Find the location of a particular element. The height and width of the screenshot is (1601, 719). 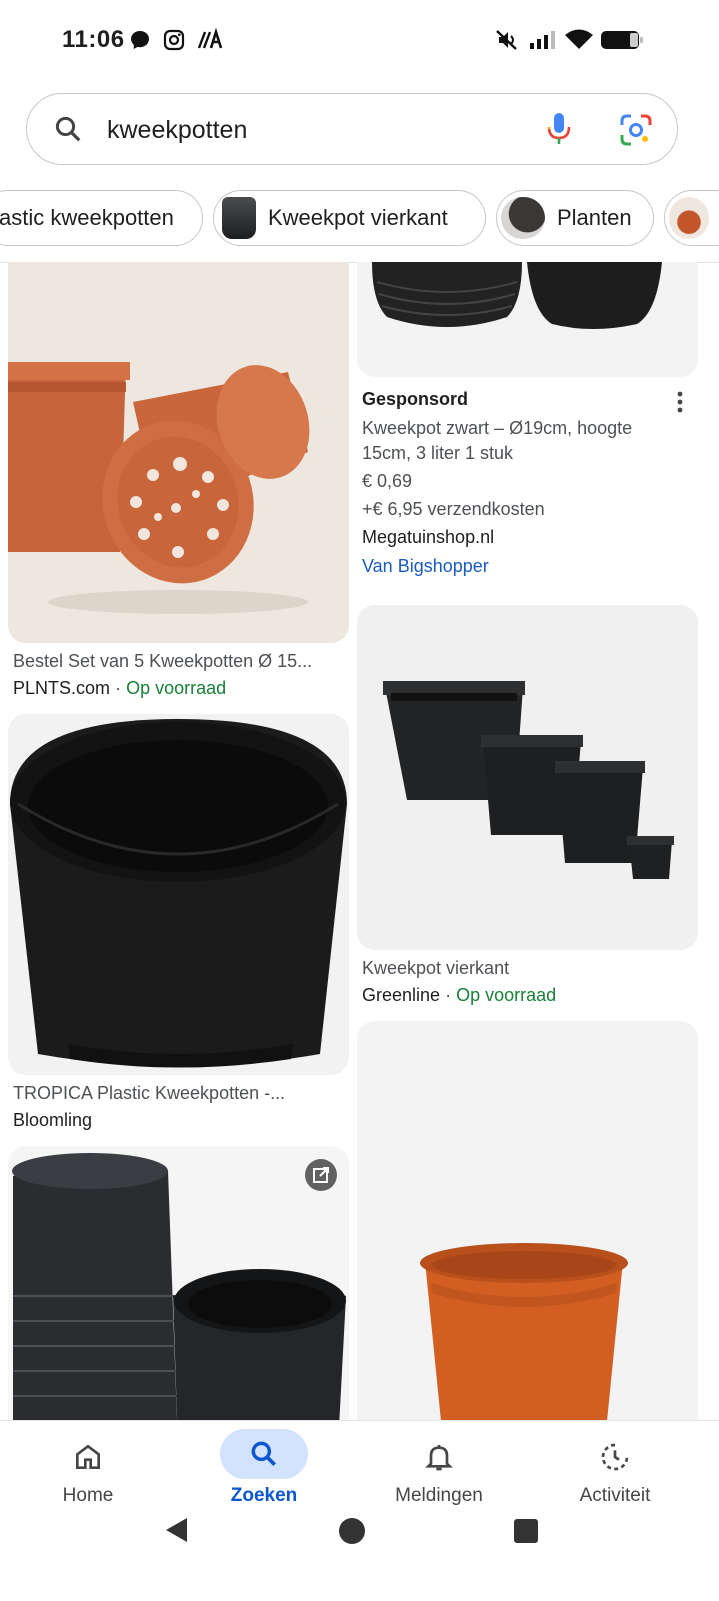

stacked-pots-image is located at coordinates (178, 1296).